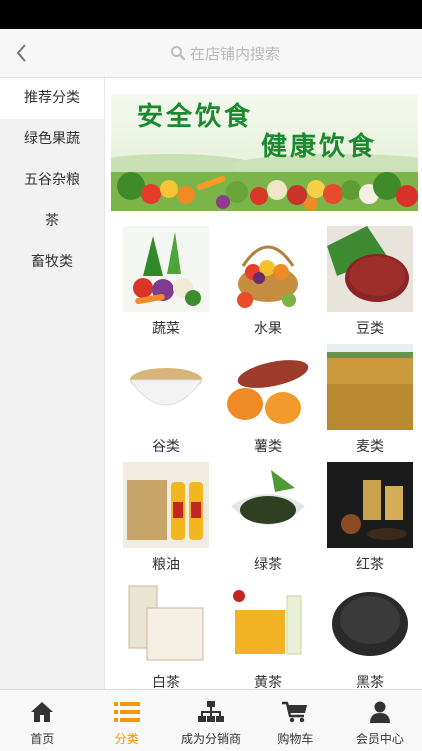  I want to click on category-cereals: 谷类, so click(166, 399).